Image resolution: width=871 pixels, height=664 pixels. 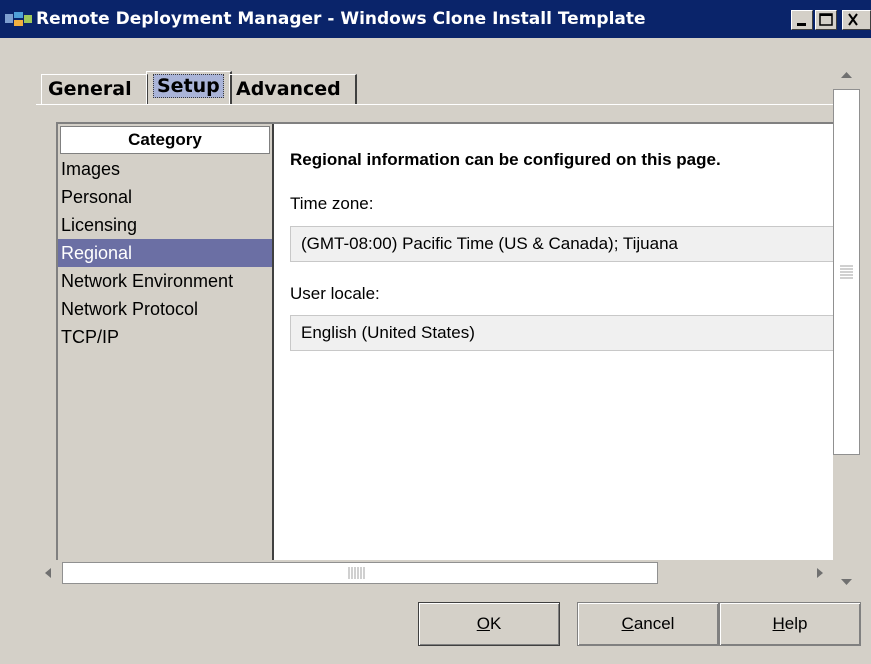 I want to click on maximize-icon, so click(x=826, y=19).